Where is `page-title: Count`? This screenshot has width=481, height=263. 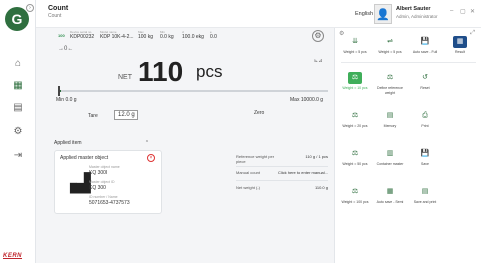 page-title: Count is located at coordinates (58, 8).